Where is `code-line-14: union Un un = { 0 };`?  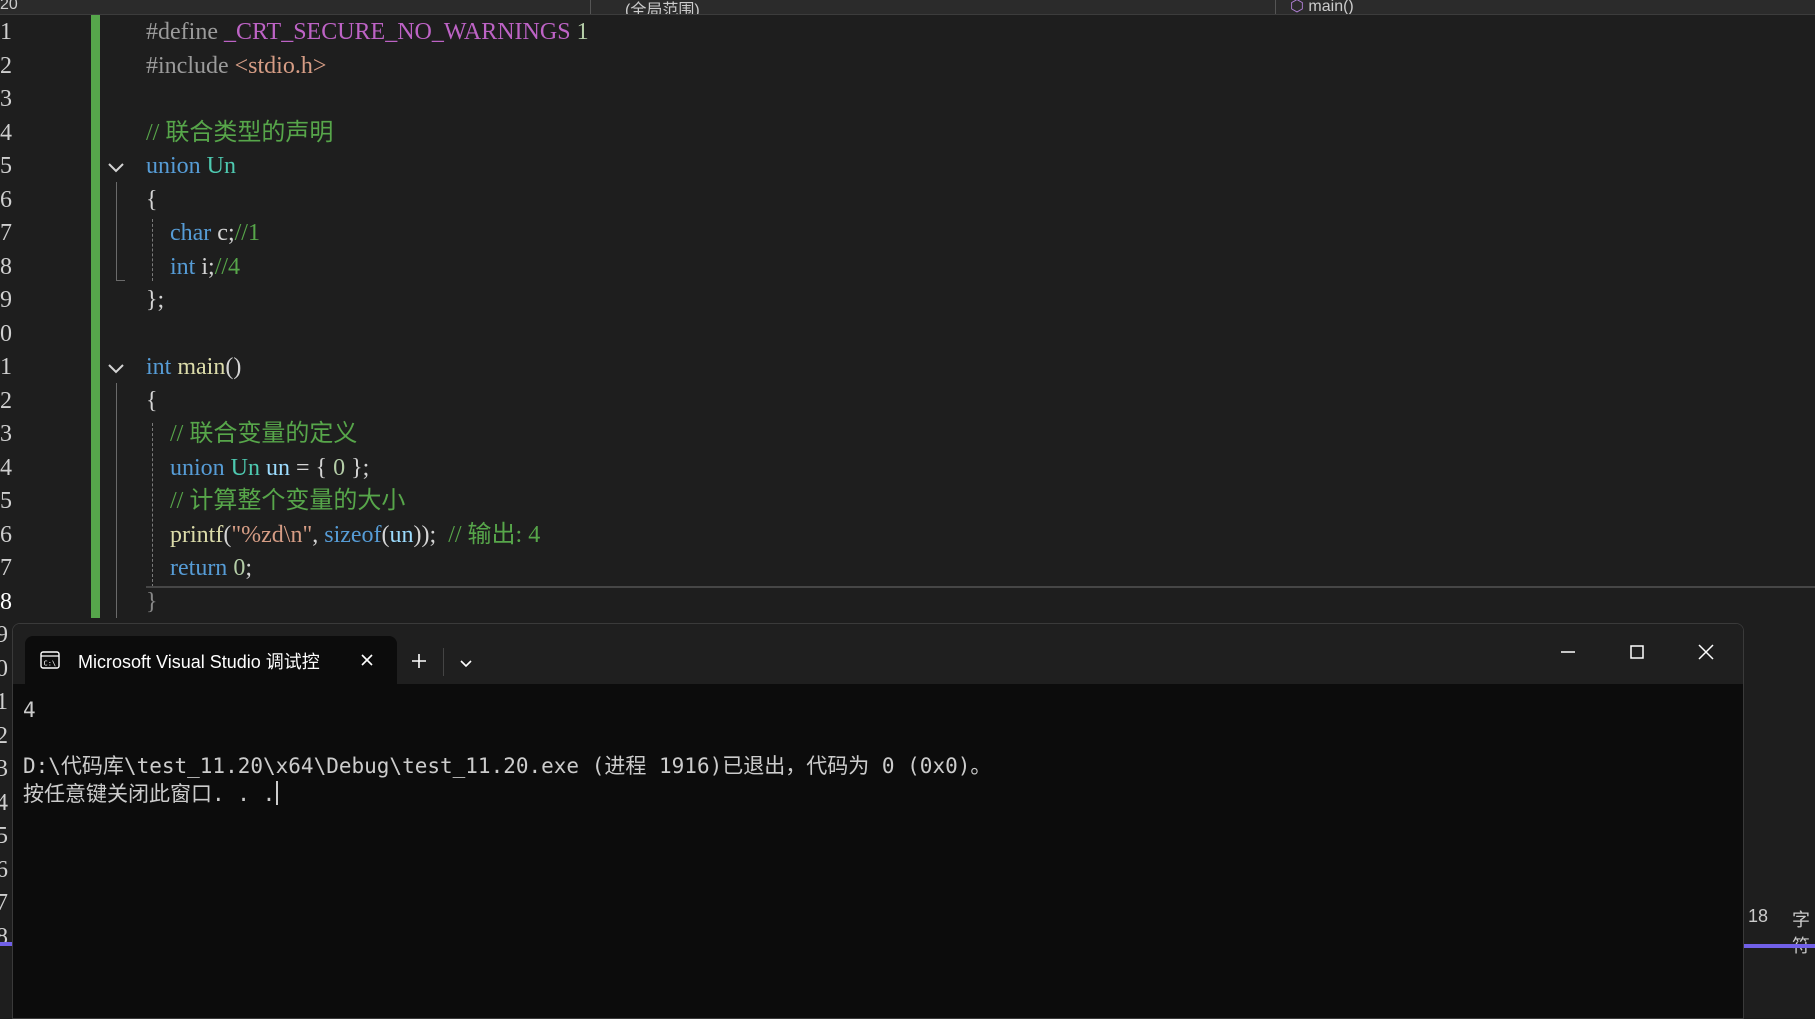 code-line-14: union Un un = { 0 }; is located at coordinates (270, 467).